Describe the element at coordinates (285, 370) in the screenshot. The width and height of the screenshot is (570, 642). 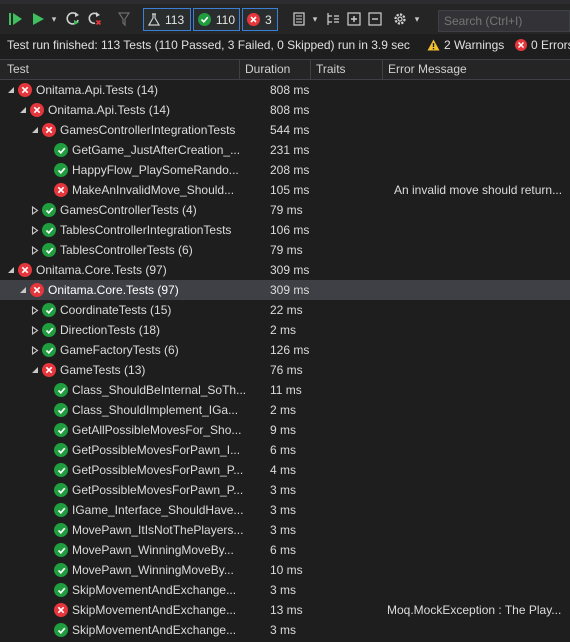
I see `test-group-row: GameTests (13) 76 ms` at that location.